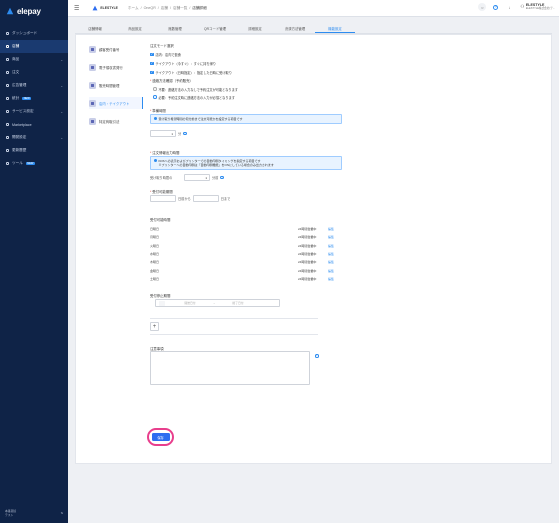 The height and width of the screenshot is (523, 559). What do you see at coordinates (180, 8) in the screenshot?
I see `breadcrumb-item: 店舗一覧` at bounding box center [180, 8].